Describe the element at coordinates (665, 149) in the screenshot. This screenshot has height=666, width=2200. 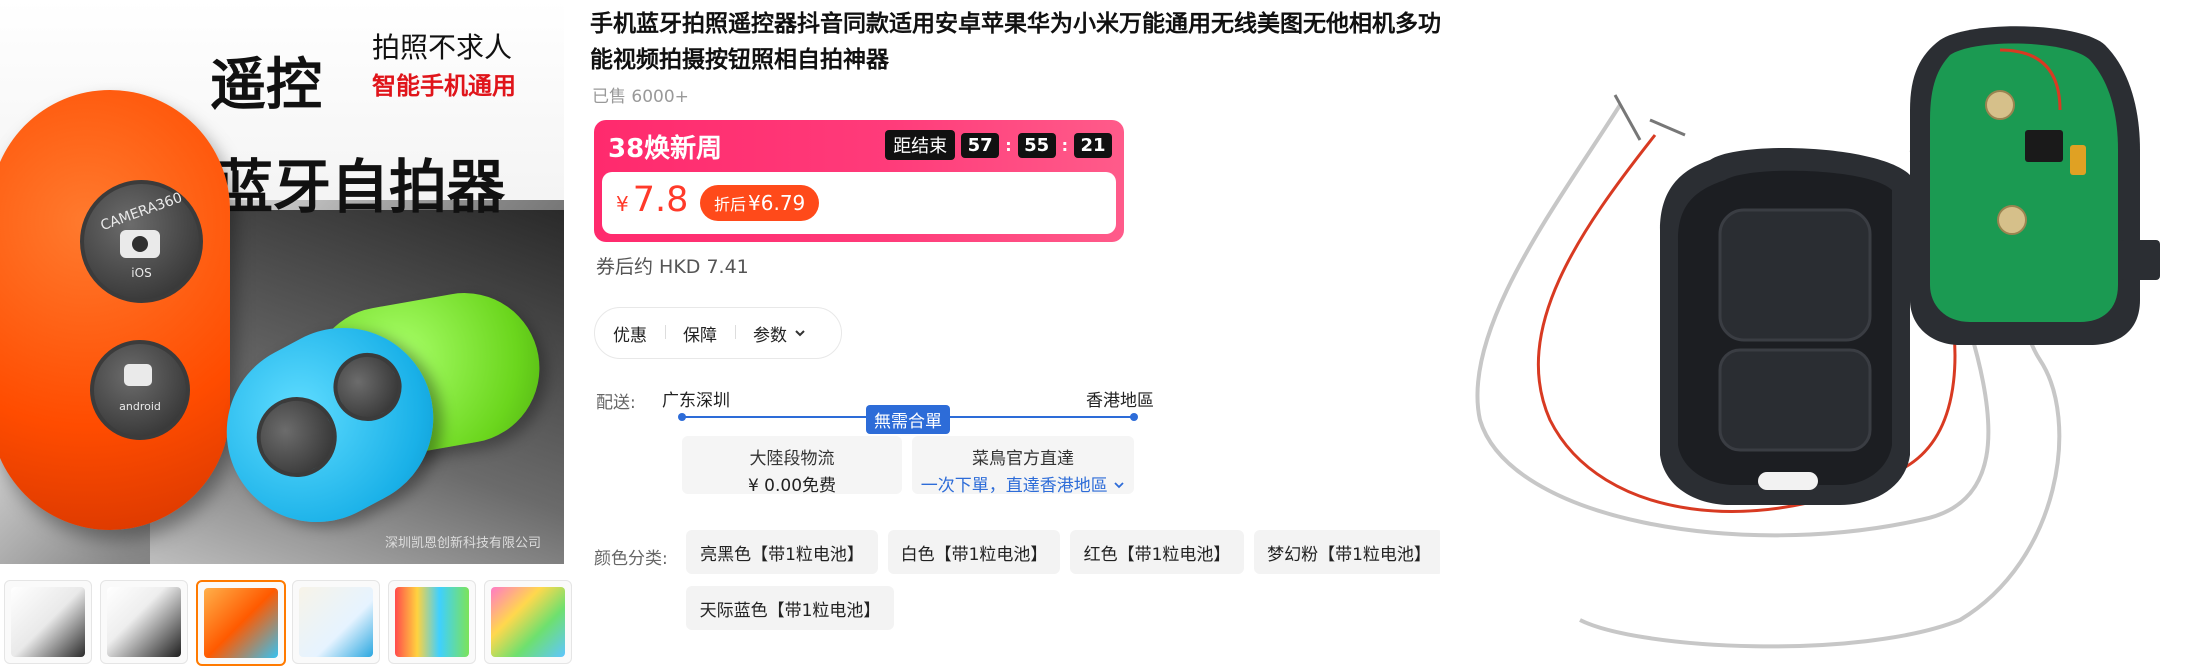
I see `promo-title: 38焕新周` at that location.